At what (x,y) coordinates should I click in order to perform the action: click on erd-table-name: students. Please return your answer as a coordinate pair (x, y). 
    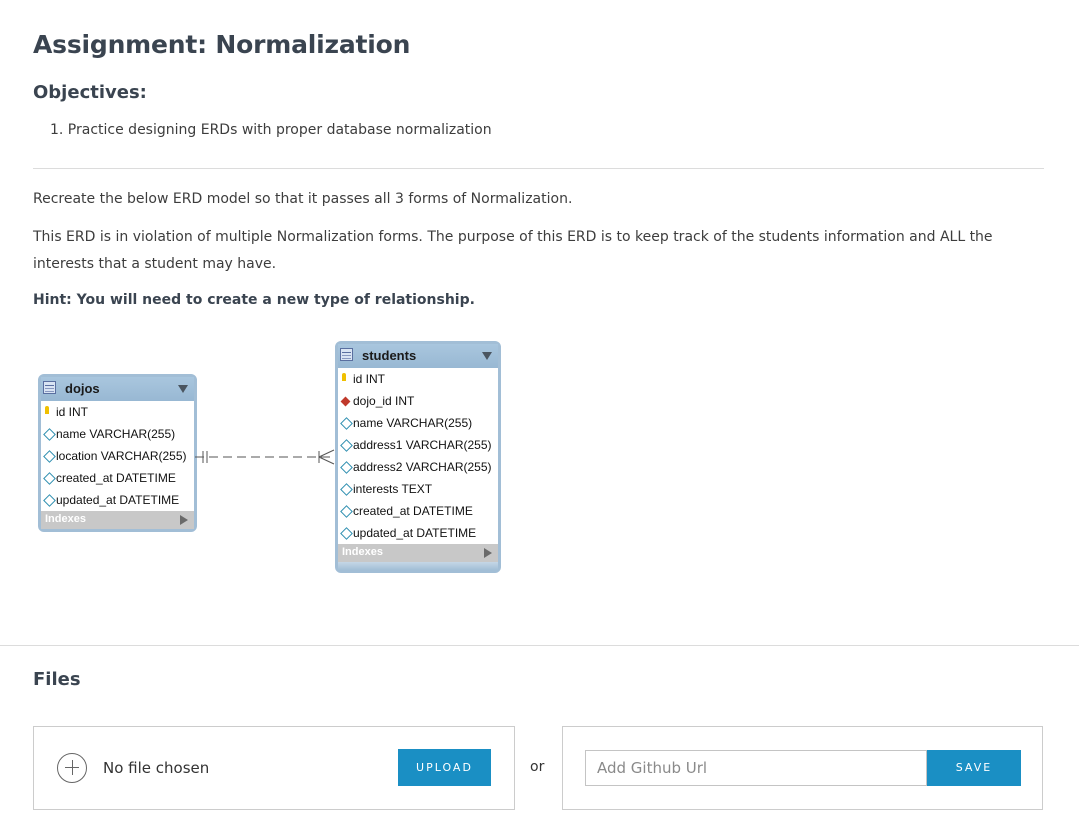
    Looking at the image, I should click on (389, 355).